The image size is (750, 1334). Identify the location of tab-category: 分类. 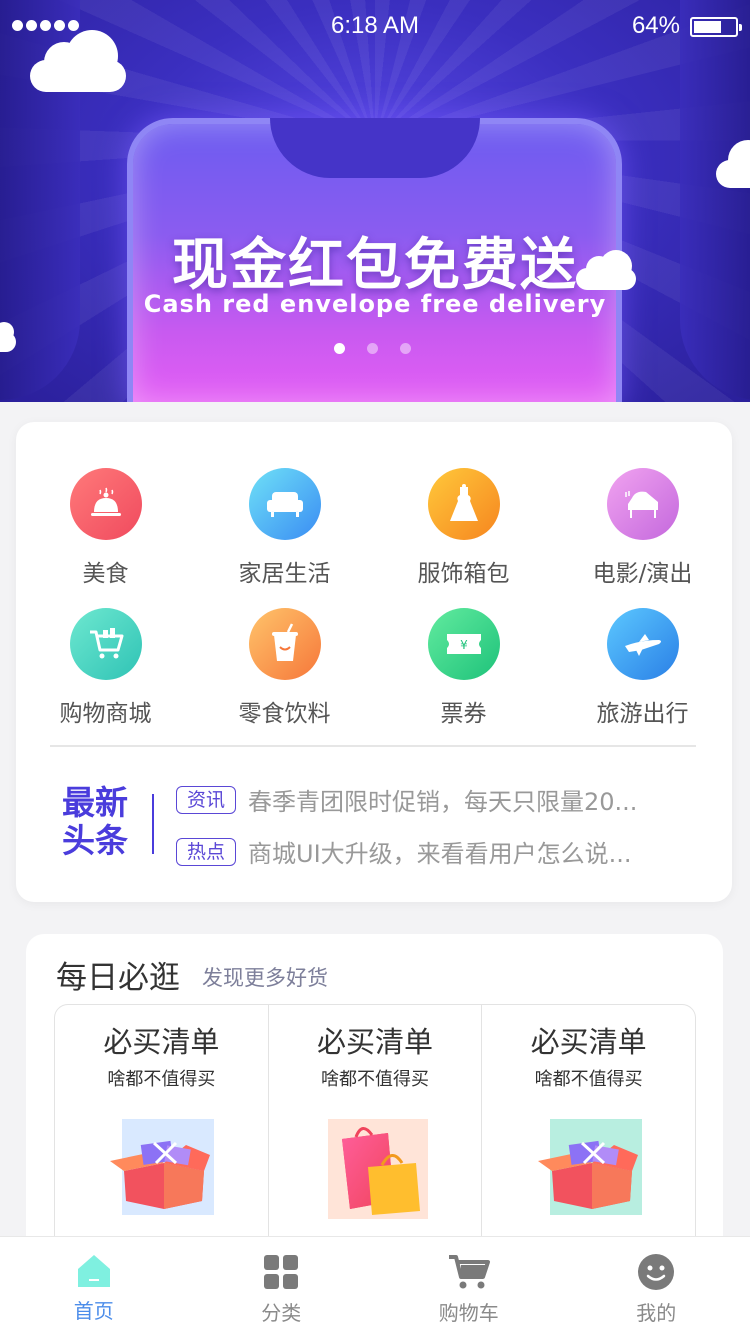
(282, 1285).